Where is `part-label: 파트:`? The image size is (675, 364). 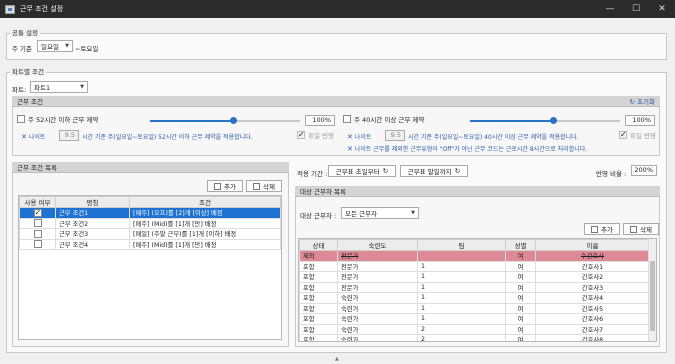 part-label: 파트: is located at coordinates (19, 90).